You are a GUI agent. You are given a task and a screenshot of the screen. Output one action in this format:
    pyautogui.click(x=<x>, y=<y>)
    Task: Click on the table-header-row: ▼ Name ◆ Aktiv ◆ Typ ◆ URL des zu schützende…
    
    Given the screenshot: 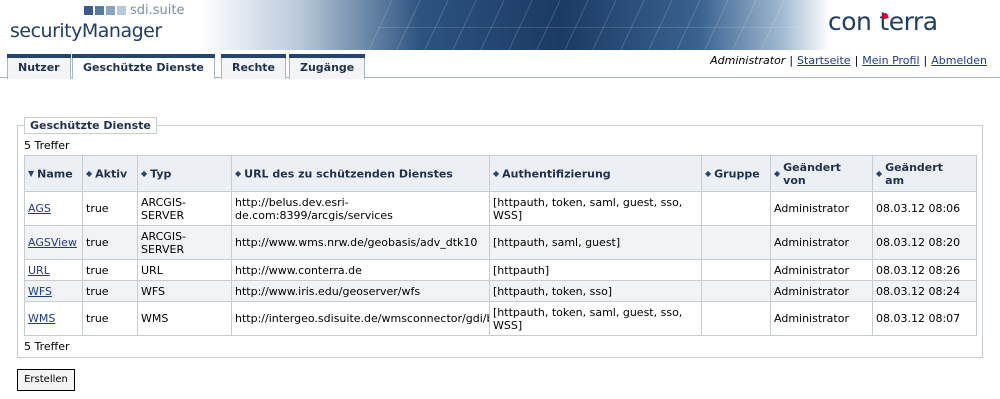 What is the action you would take?
    pyautogui.click(x=500, y=173)
    